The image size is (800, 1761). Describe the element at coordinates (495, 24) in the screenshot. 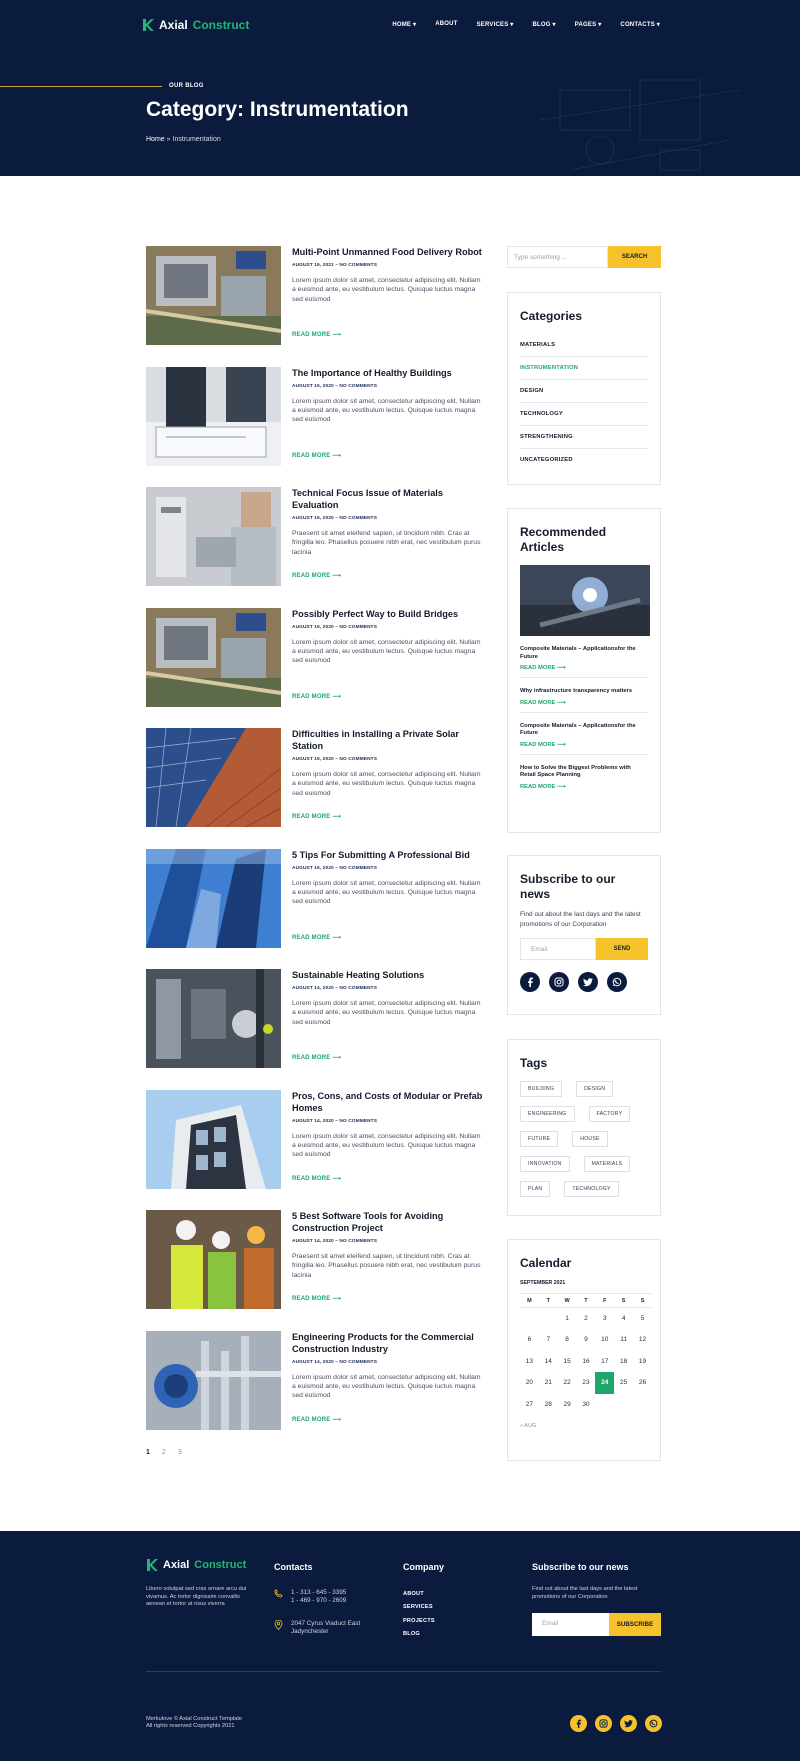

I see `nav-services: SERVICES ▾` at that location.